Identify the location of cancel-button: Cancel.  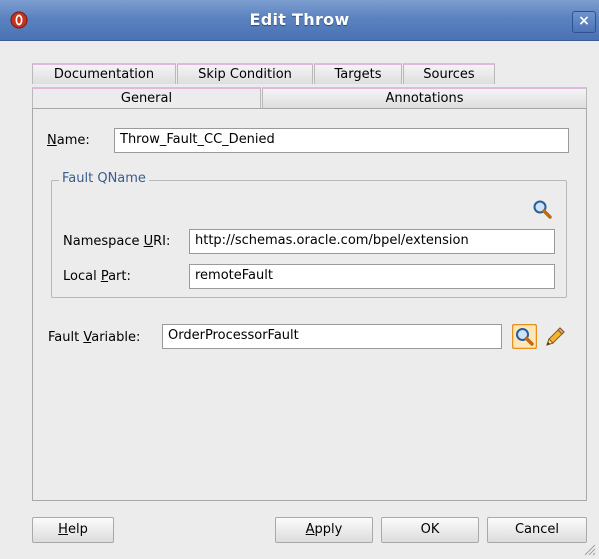
(537, 530).